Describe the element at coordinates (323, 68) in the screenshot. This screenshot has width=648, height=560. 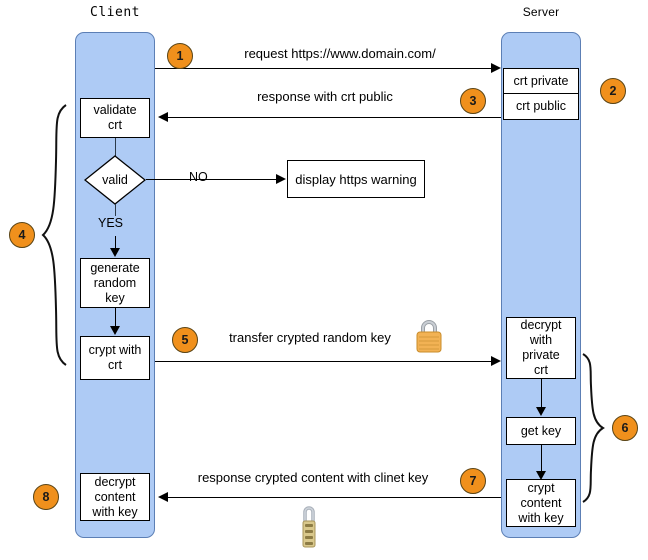
I see `message-line-request` at that location.